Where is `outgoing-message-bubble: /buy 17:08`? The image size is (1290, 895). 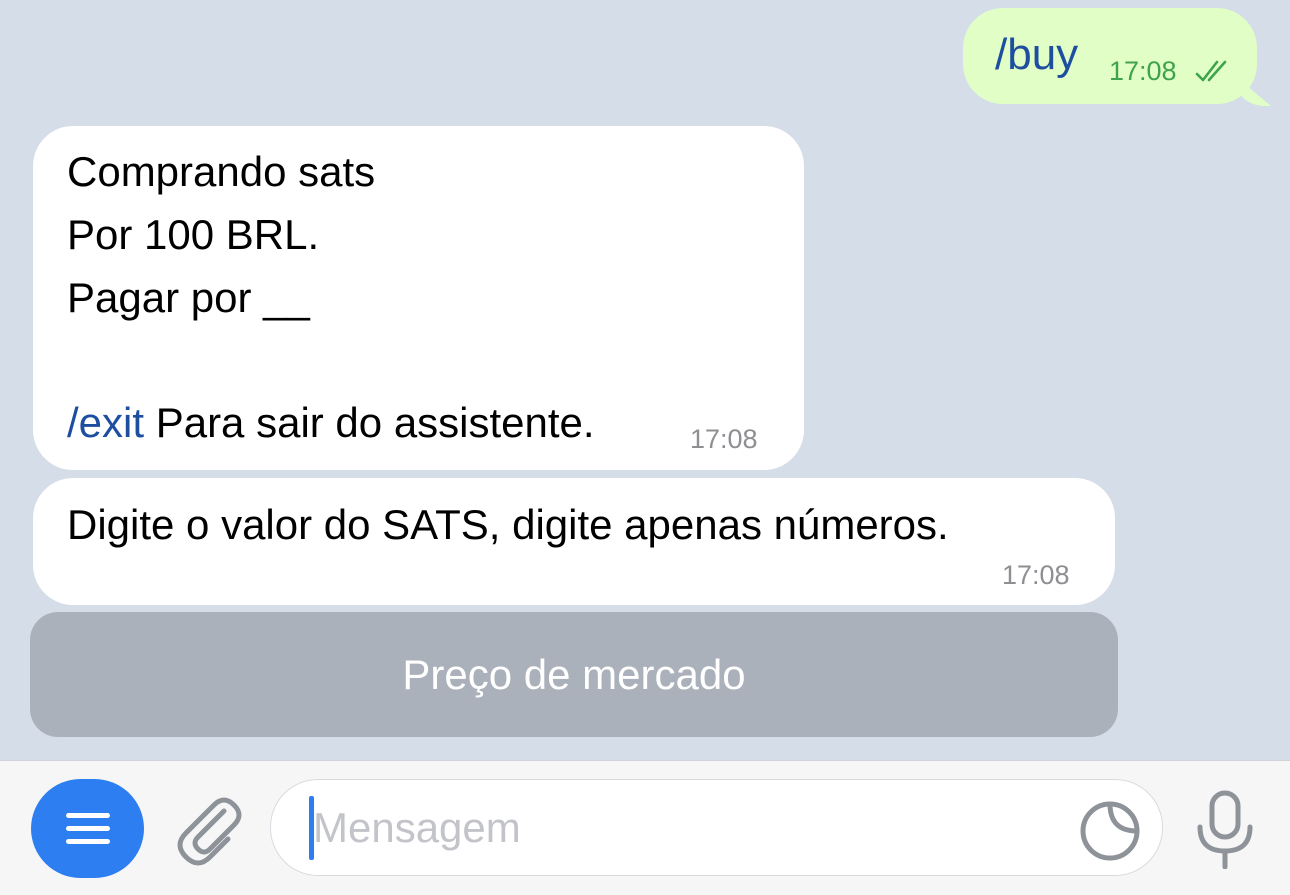
outgoing-message-bubble: /buy 17:08 is located at coordinates (1117, 57).